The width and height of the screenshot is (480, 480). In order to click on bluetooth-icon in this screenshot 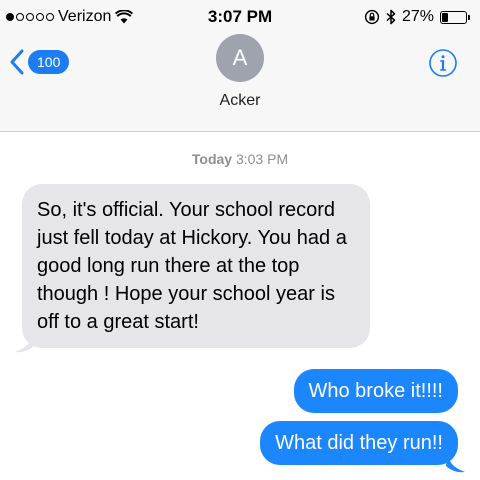, I will do `click(391, 17)`.